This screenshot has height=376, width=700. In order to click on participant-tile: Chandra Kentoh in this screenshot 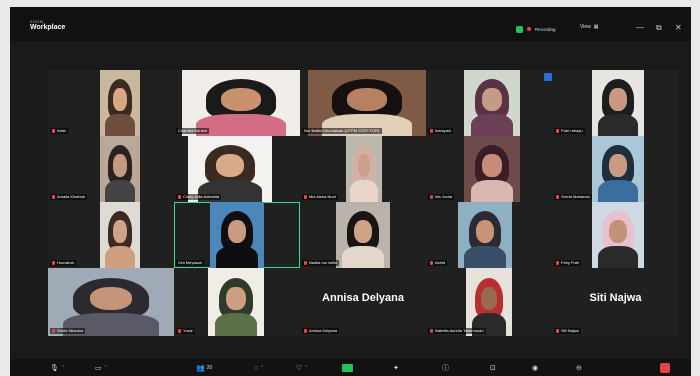, I will do `click(237, 103)`.